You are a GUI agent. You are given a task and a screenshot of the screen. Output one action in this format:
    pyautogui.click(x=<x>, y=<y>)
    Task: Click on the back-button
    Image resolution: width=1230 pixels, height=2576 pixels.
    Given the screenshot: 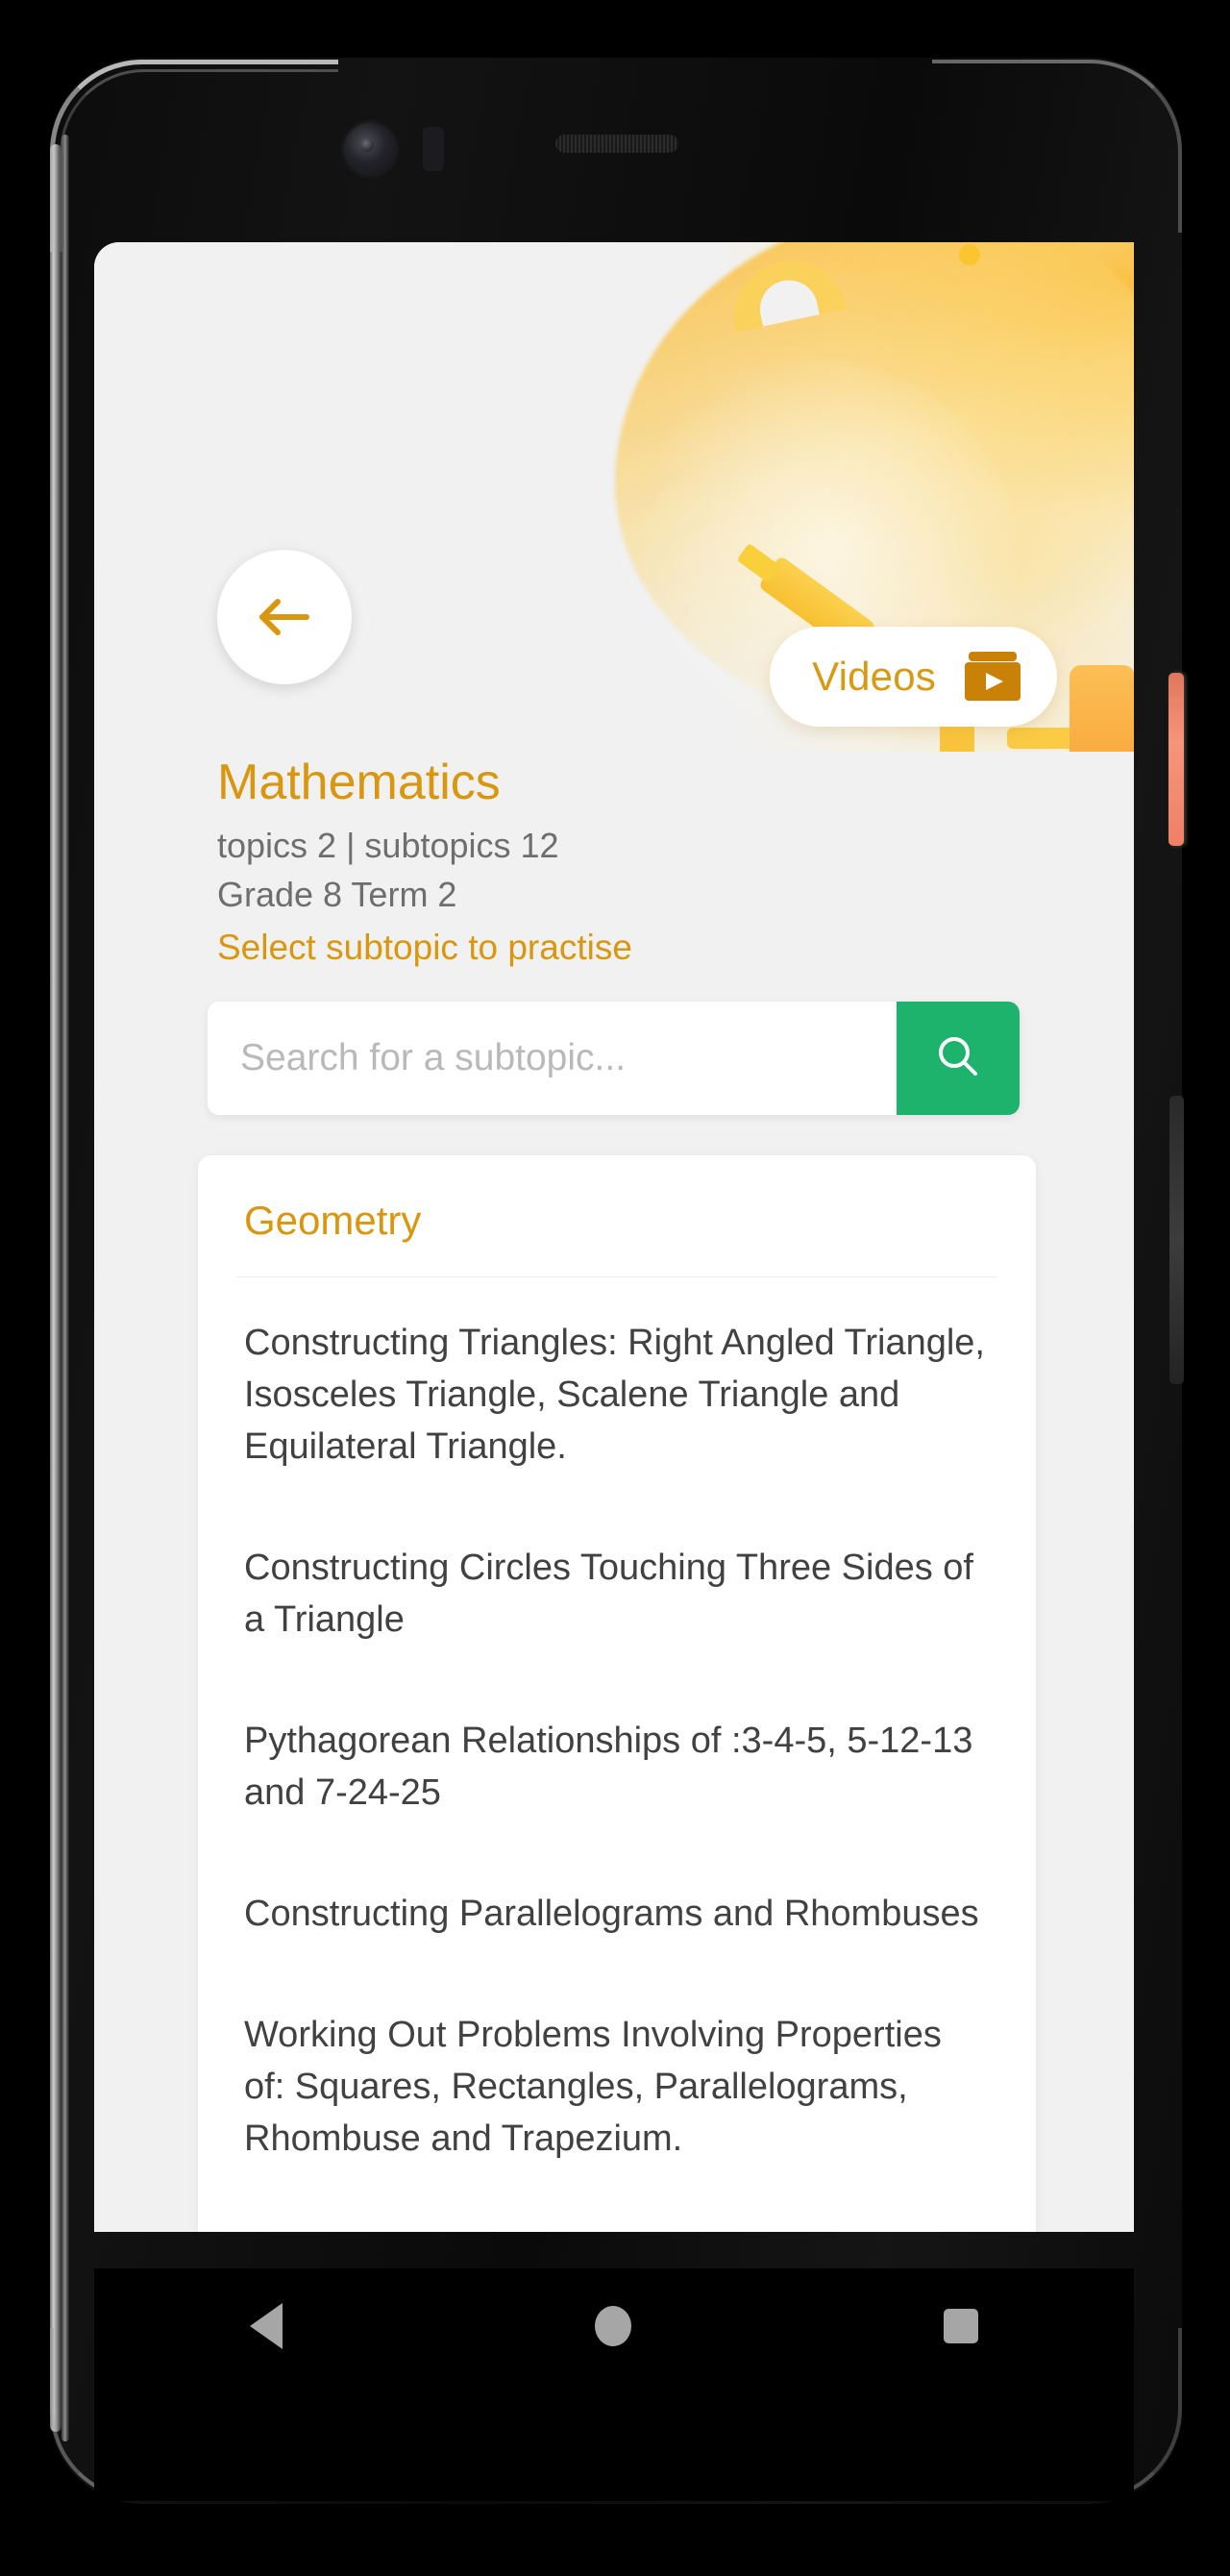 What is the action you would take?
    pyautogui.click(x=285, y=617)
    